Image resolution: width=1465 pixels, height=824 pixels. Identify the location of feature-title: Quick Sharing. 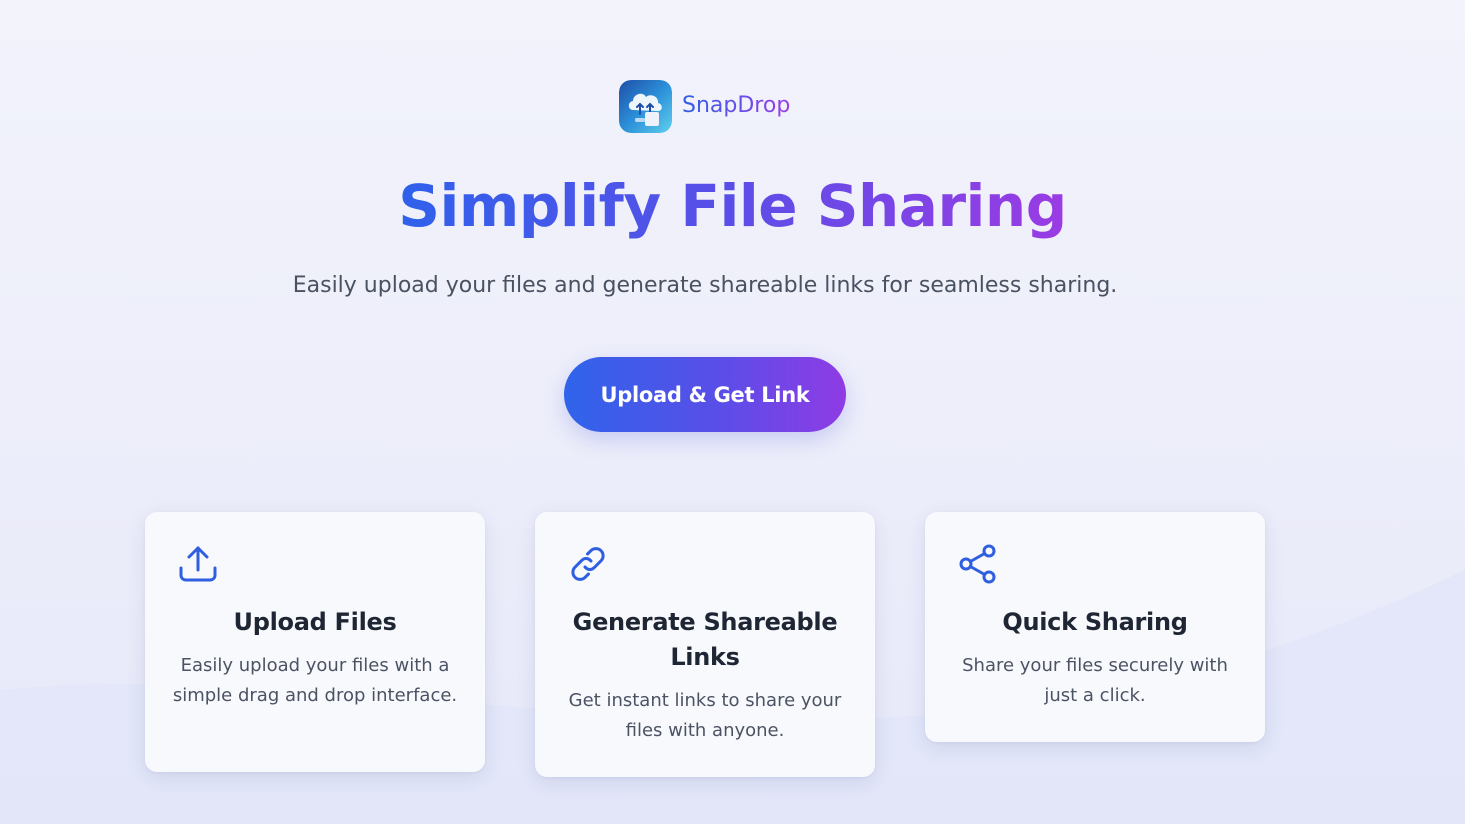
(1095, 622).